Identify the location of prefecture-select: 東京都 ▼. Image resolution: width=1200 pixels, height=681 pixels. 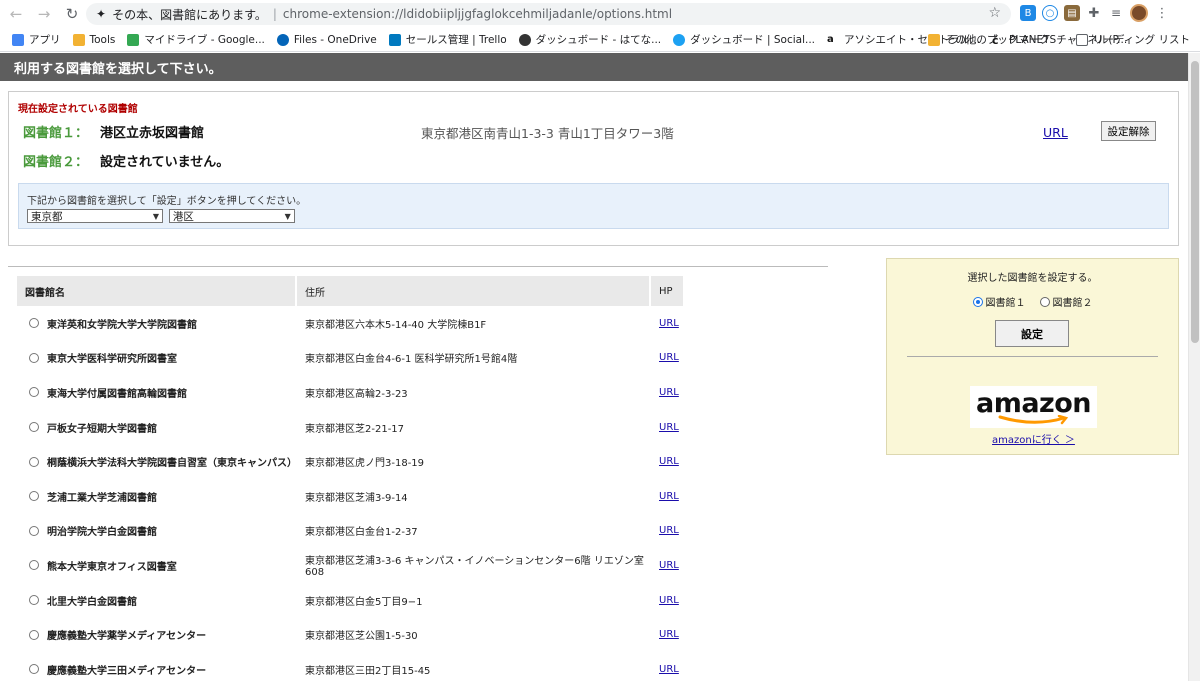
(95, 216).